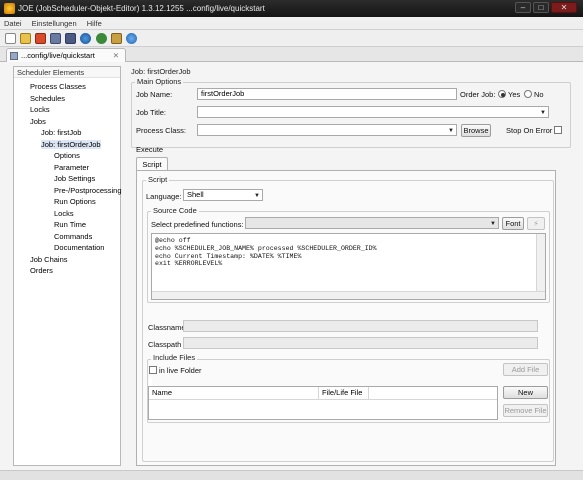 The image size is (583, 480). I want to click on classpath-input, so click(360, 343).